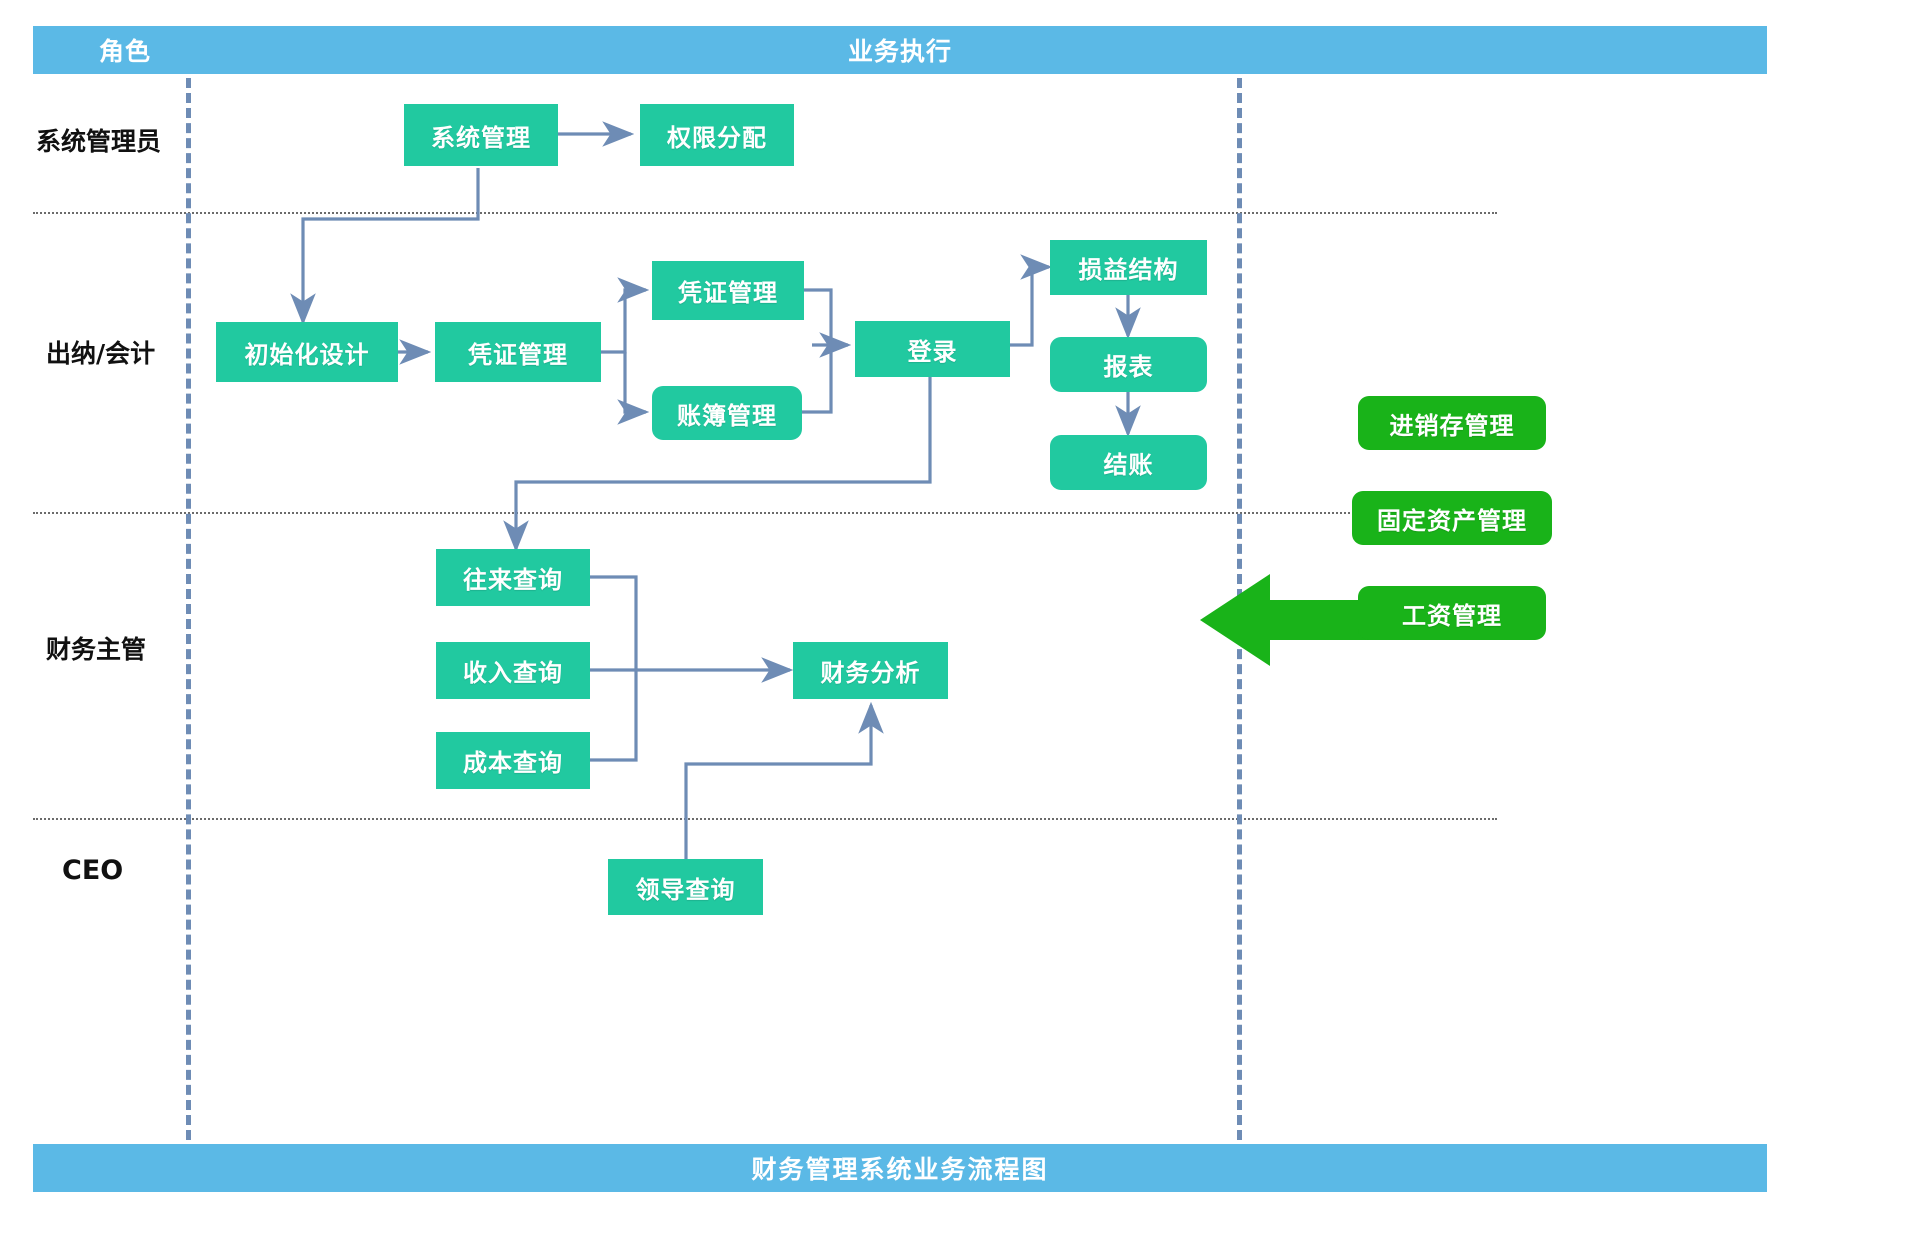 This screenshot has width=1920, height=1237. What do you see at coordinates (518, 352) in the screenshot?
I see `node-voucher-management-left: 凭证管理` at bounding box center [518, 352].